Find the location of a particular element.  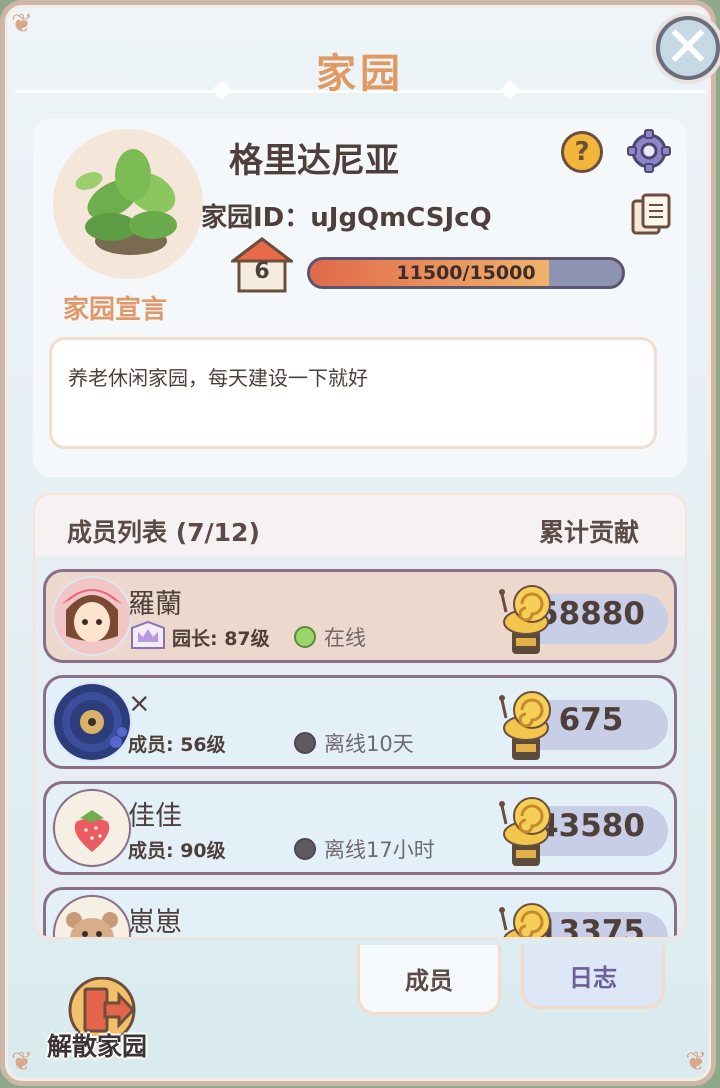

title-bar: 家园 is located at coordinates (360, 55).